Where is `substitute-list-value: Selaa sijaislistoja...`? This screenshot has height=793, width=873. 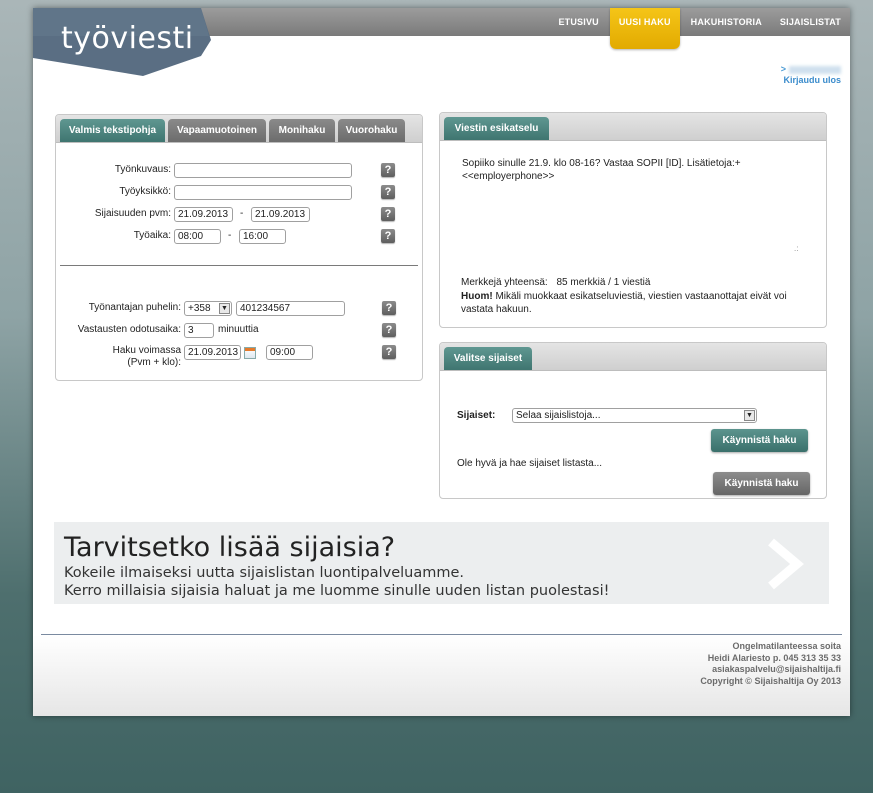 substitute-list-value: Selaa sijaislistoja... is located at coordinates (558, 415).